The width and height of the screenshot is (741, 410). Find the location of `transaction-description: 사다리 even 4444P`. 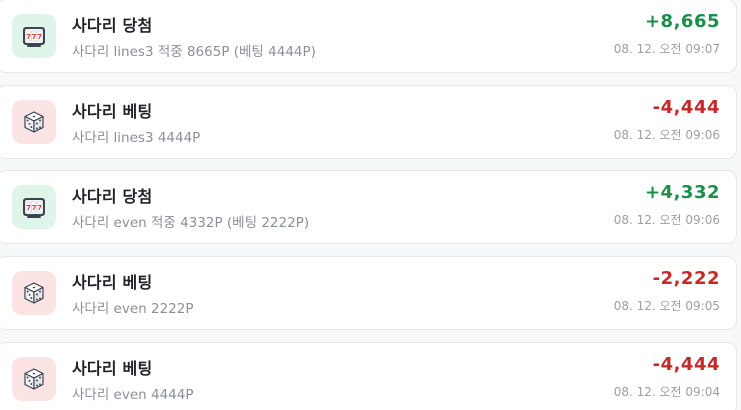

transaction-description: 사다리 even 4444P is located at coordinates (133, 395).